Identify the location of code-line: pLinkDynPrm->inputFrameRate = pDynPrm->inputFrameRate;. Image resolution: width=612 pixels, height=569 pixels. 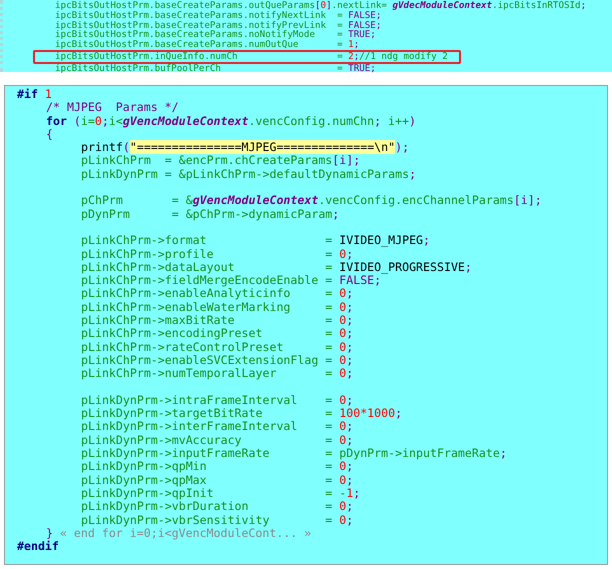
(294, 453).